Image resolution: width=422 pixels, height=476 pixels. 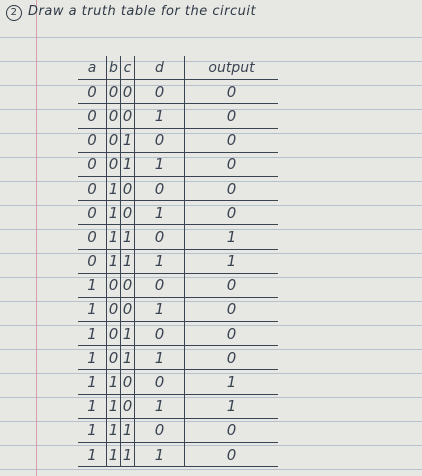 I want to click on column-header-d: d, so click(x=159, y=68).